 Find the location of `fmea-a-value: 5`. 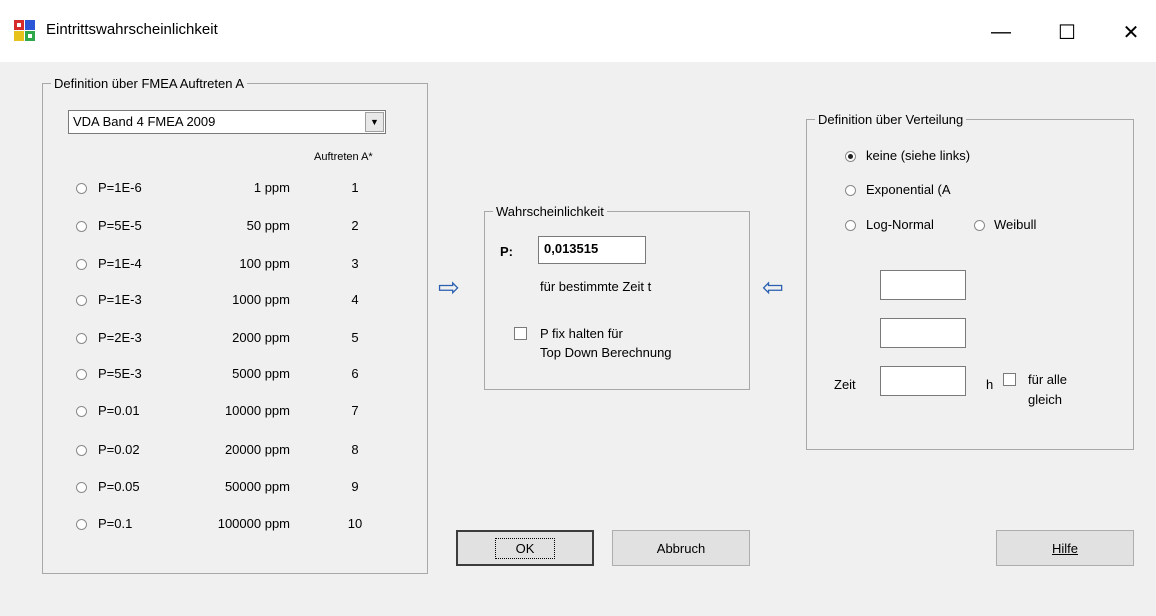

fmea-a-value: 5 is located at coordinates (355, 337).